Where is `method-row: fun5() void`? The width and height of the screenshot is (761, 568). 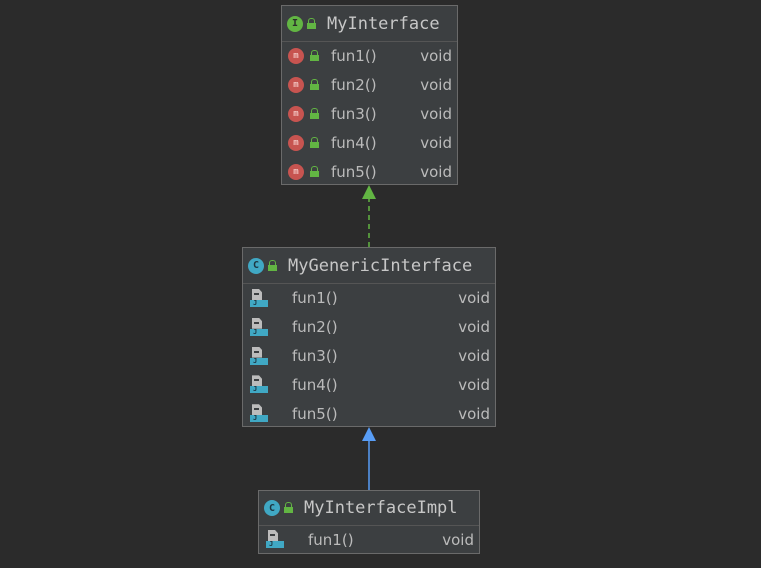 method-row: fun5() void is located at coordinates (369, 413).